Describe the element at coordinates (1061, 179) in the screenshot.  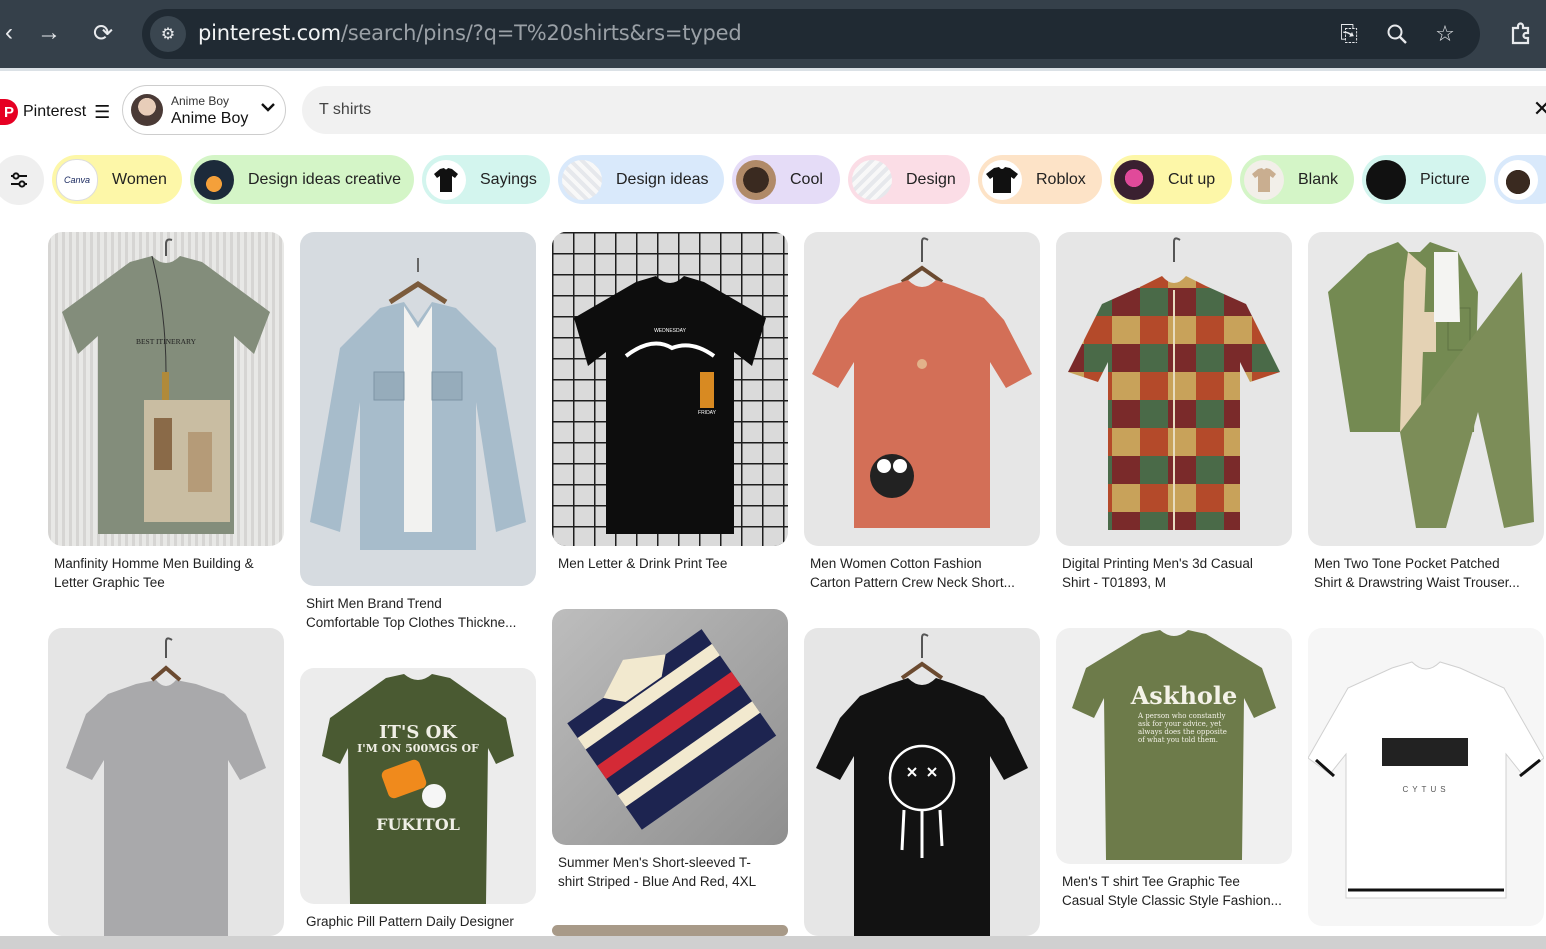
I see `chip-label: Roblox` at that location.